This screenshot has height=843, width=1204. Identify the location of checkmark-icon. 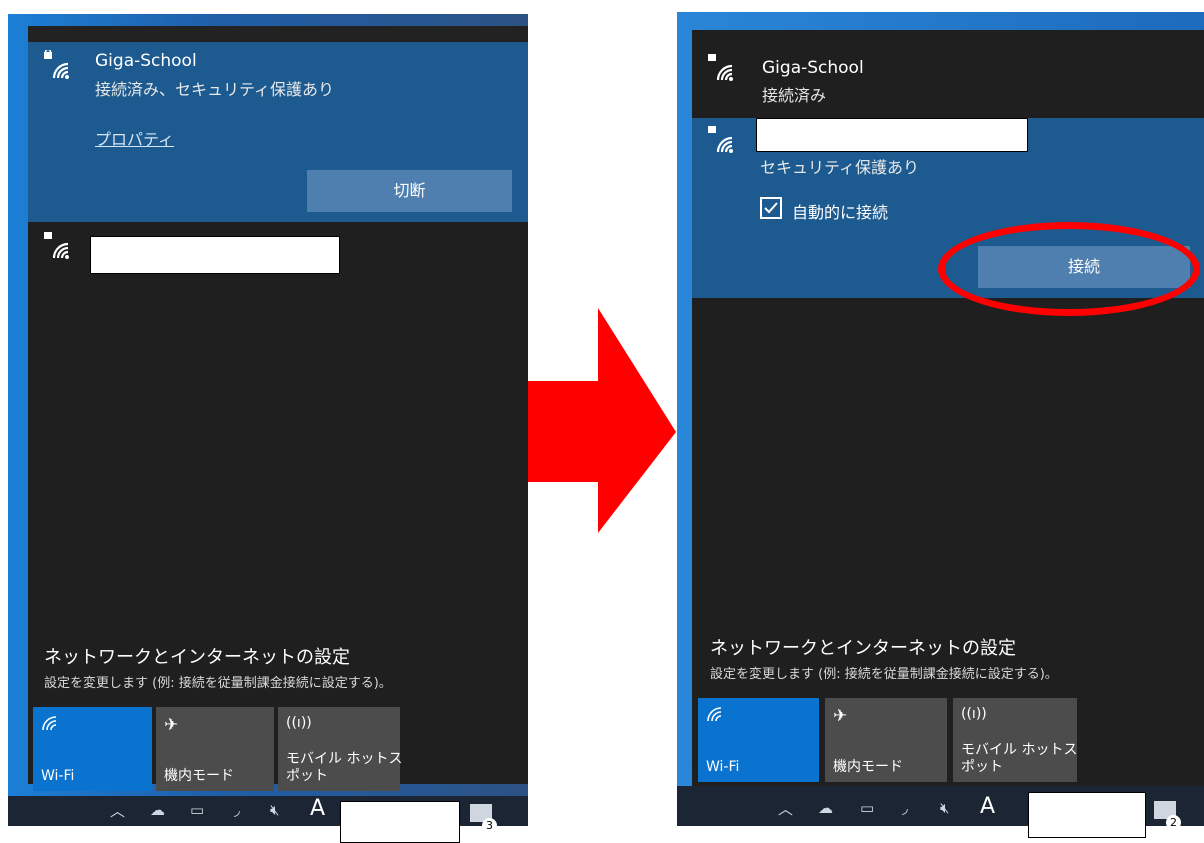
(771, 208).